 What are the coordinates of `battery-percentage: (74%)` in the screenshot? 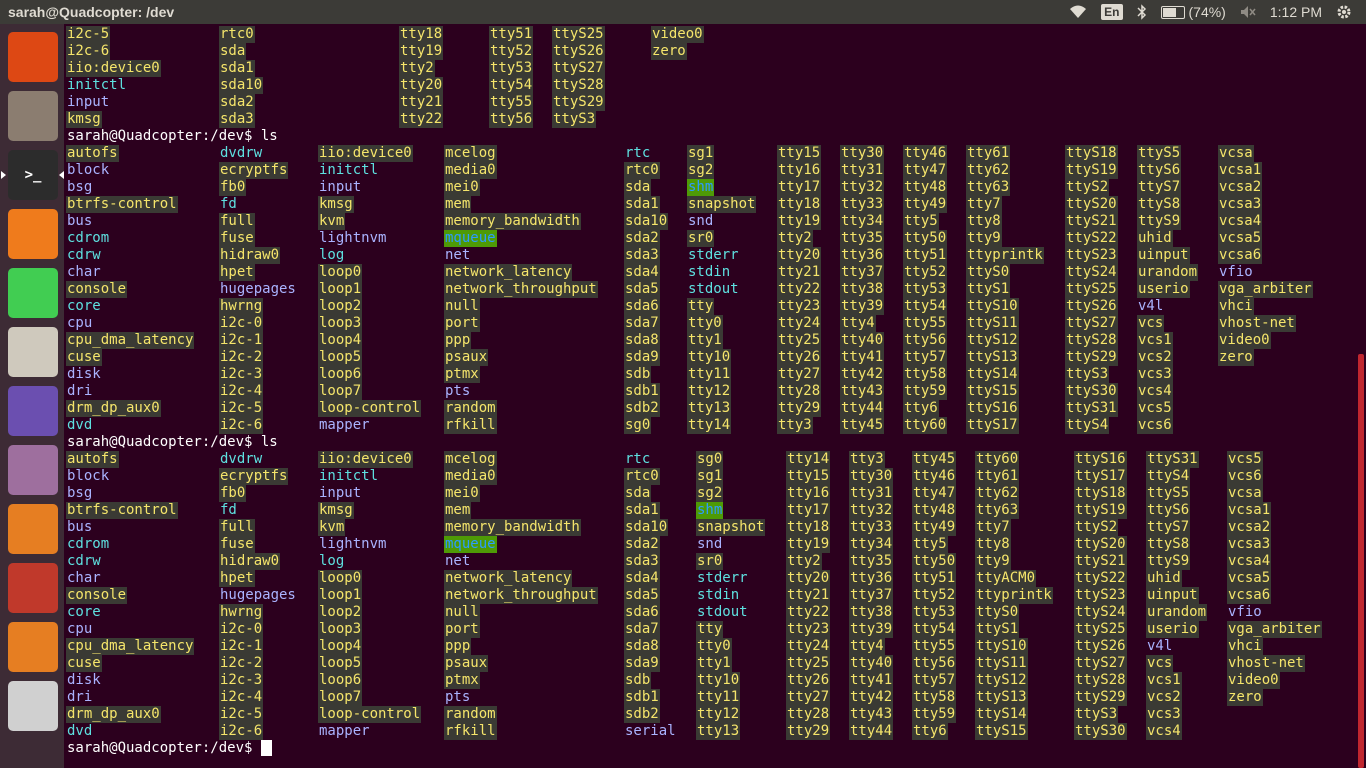 It's located at (1207, 12).